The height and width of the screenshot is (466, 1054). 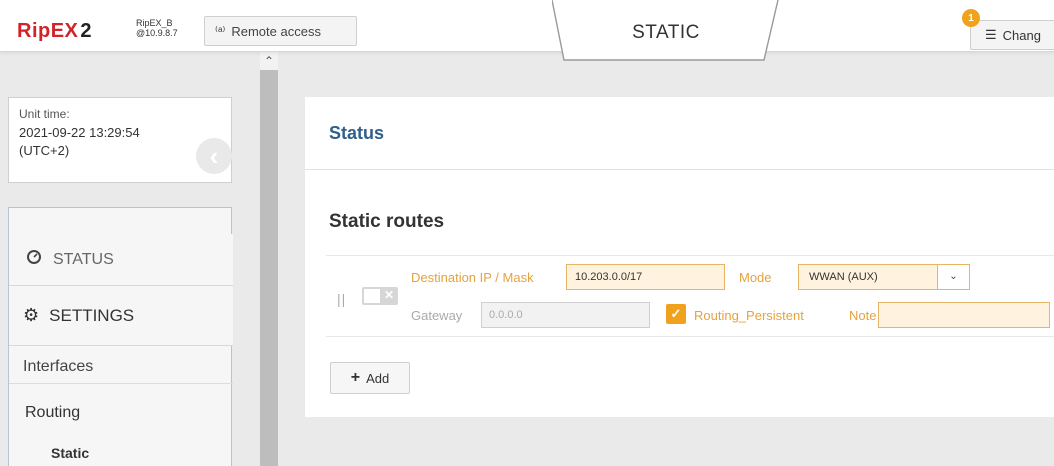 What do you see at coordinates (269, 61) in the screenshot?
I see `scroll-up-icon: ⌃` at bounding box center [269, 61].